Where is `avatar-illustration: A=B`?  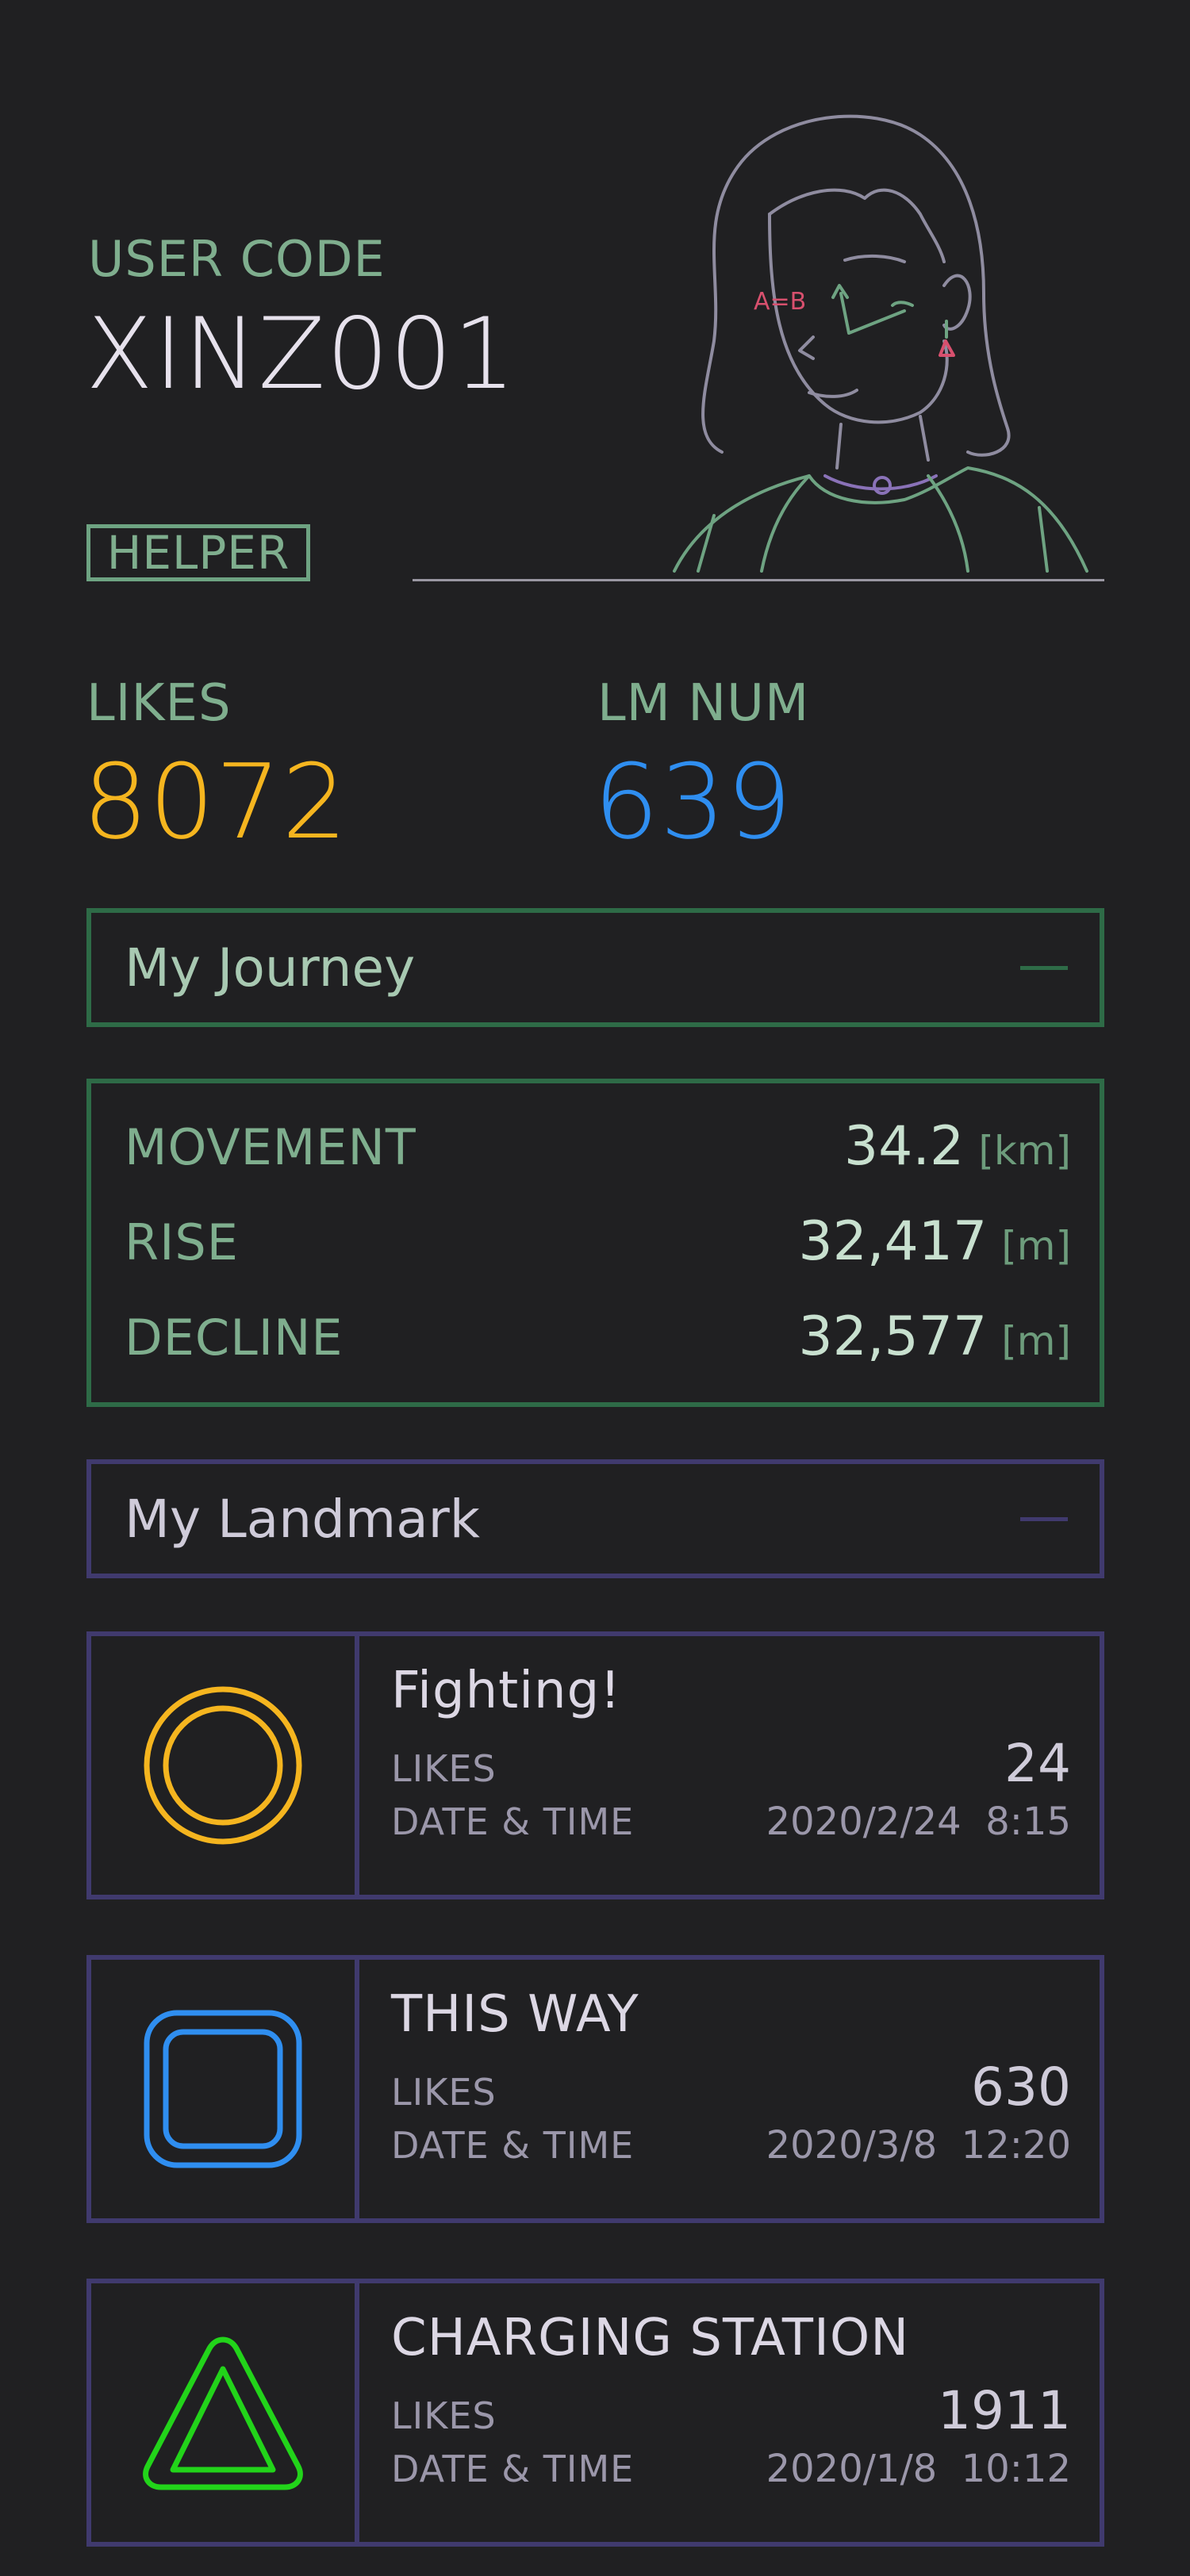 avatar-illustration: A=B is located at coordinates (880, 344).